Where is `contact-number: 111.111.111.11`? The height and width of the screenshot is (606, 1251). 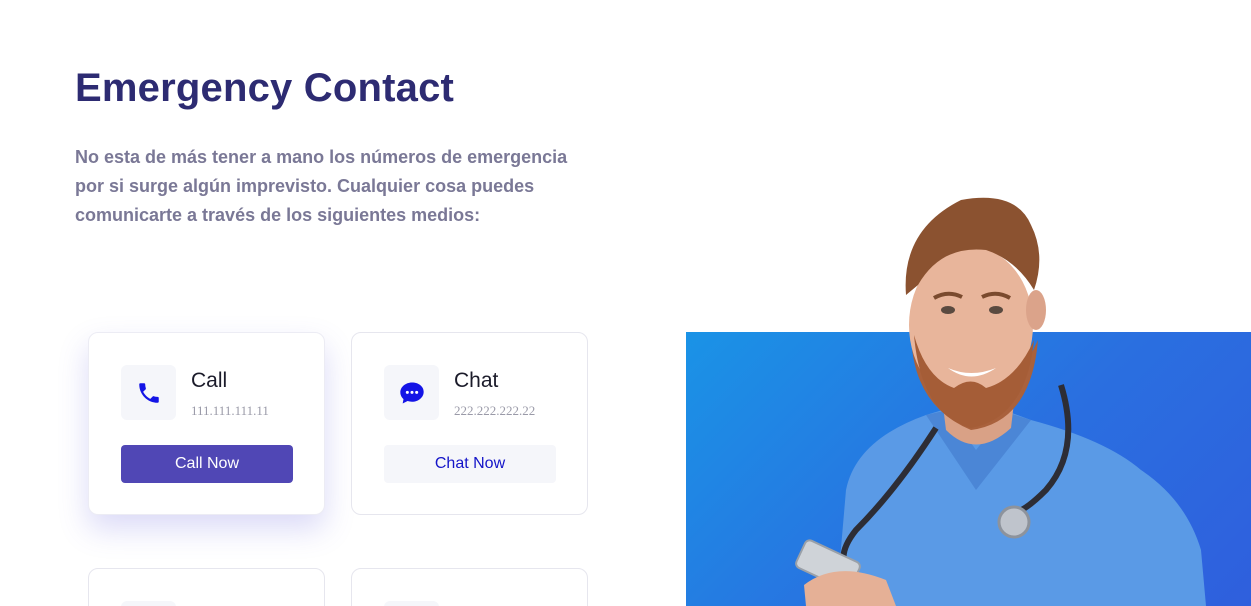 contact-number: 111.111.111.11 is located at coordinates (230, 410).